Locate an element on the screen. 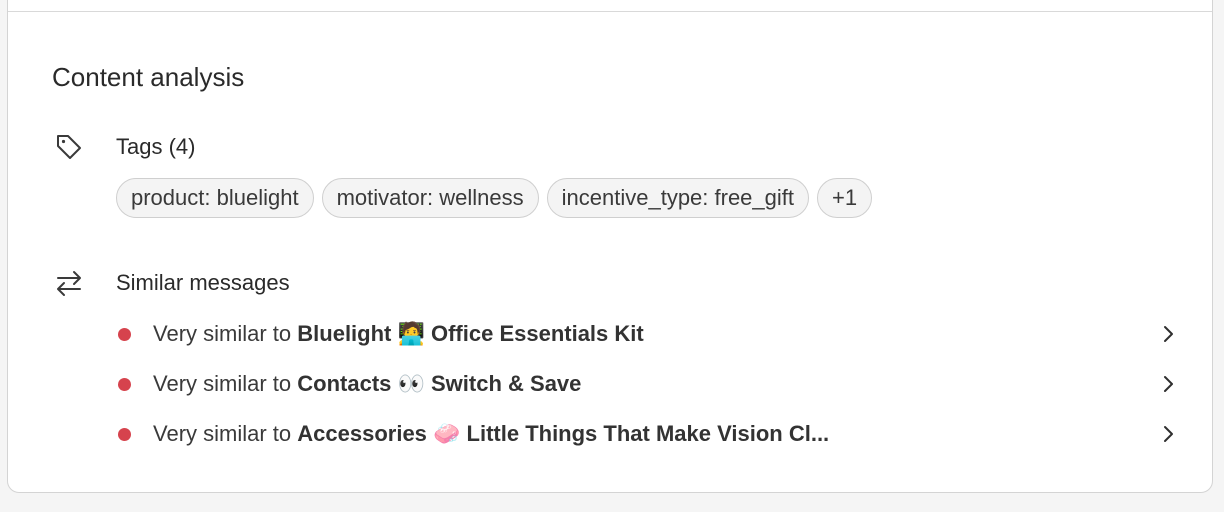 This screenshot has height=512, width=1224. tag-chip: product: bluelight is located at coordinates (215, 198).